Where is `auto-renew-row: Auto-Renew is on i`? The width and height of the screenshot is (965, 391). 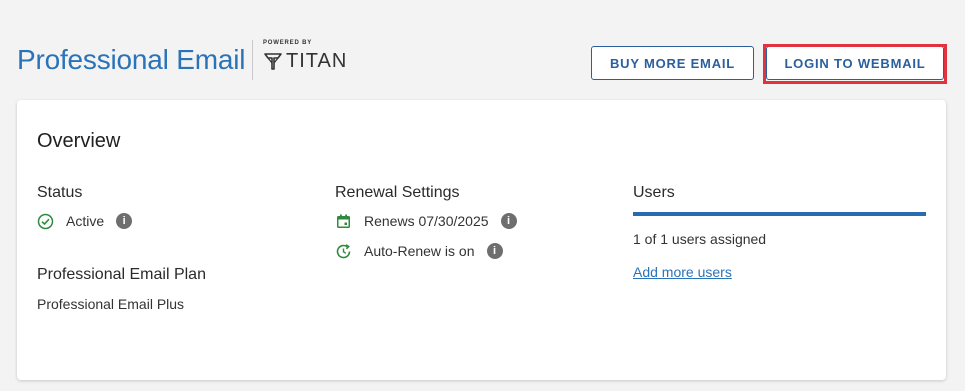
auto-renew-row: Auto-Renew is on i is located at coordinates (475, 251).